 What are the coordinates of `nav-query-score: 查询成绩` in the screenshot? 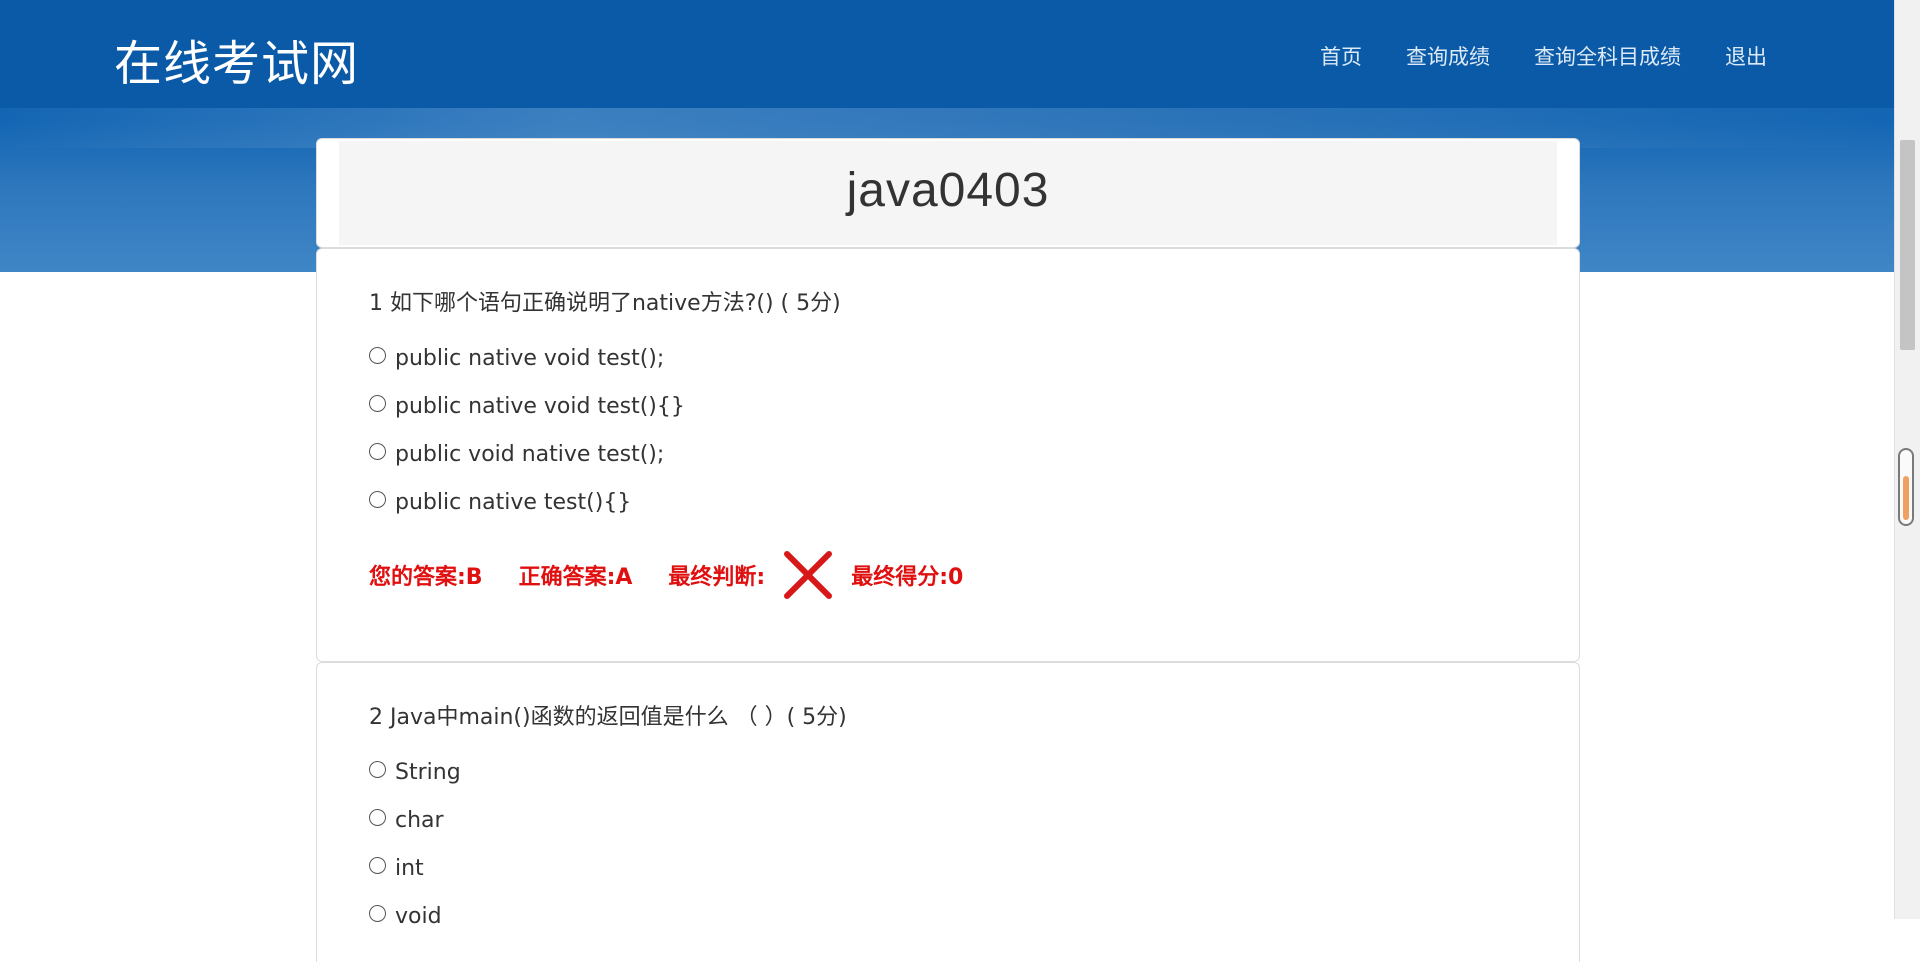 It's located at (1448, 56).